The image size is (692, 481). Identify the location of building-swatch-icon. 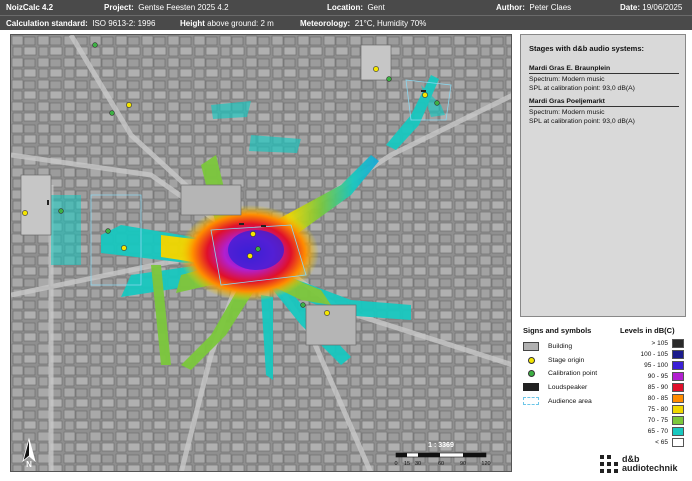
(531, 346).